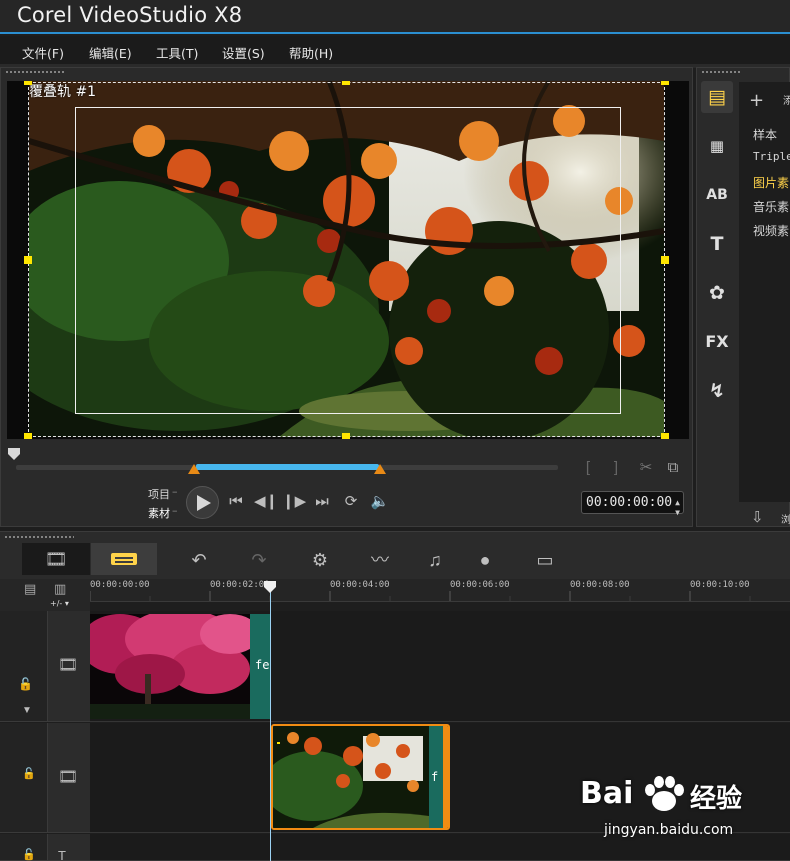 The width and height of the screenshot is (790, 861). What do you see at coordinates (35, 72) in the screenshot?
I see `panel-grip` at bounding box center [35, 72].